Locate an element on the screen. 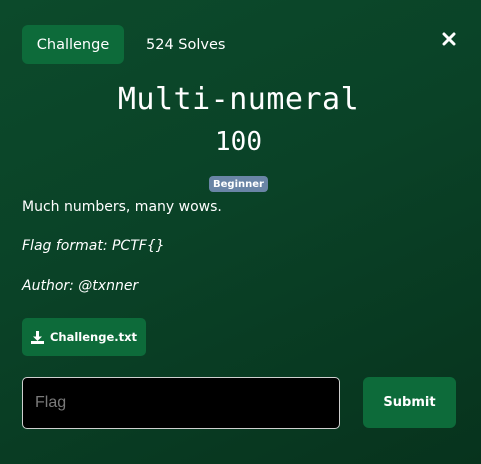 The height and width of the screenshot is (464, 481). tab-challenge: Challenge is located at coordinates (73, 44).